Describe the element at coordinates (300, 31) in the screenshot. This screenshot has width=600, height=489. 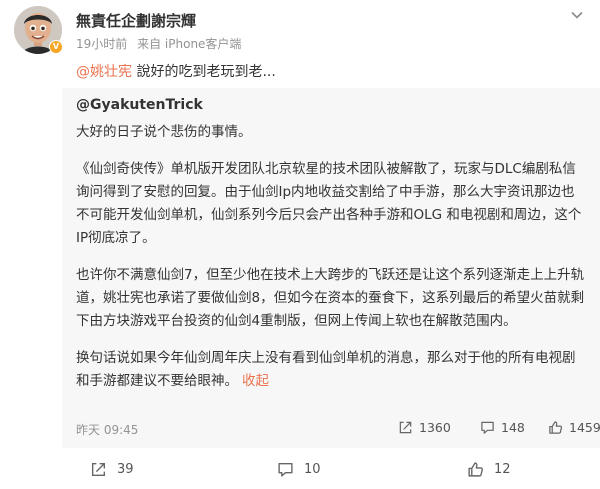
I see `post-header: V 無責任企劃謝宗輝 19小时前 来自 iPhone客户端` at that location.